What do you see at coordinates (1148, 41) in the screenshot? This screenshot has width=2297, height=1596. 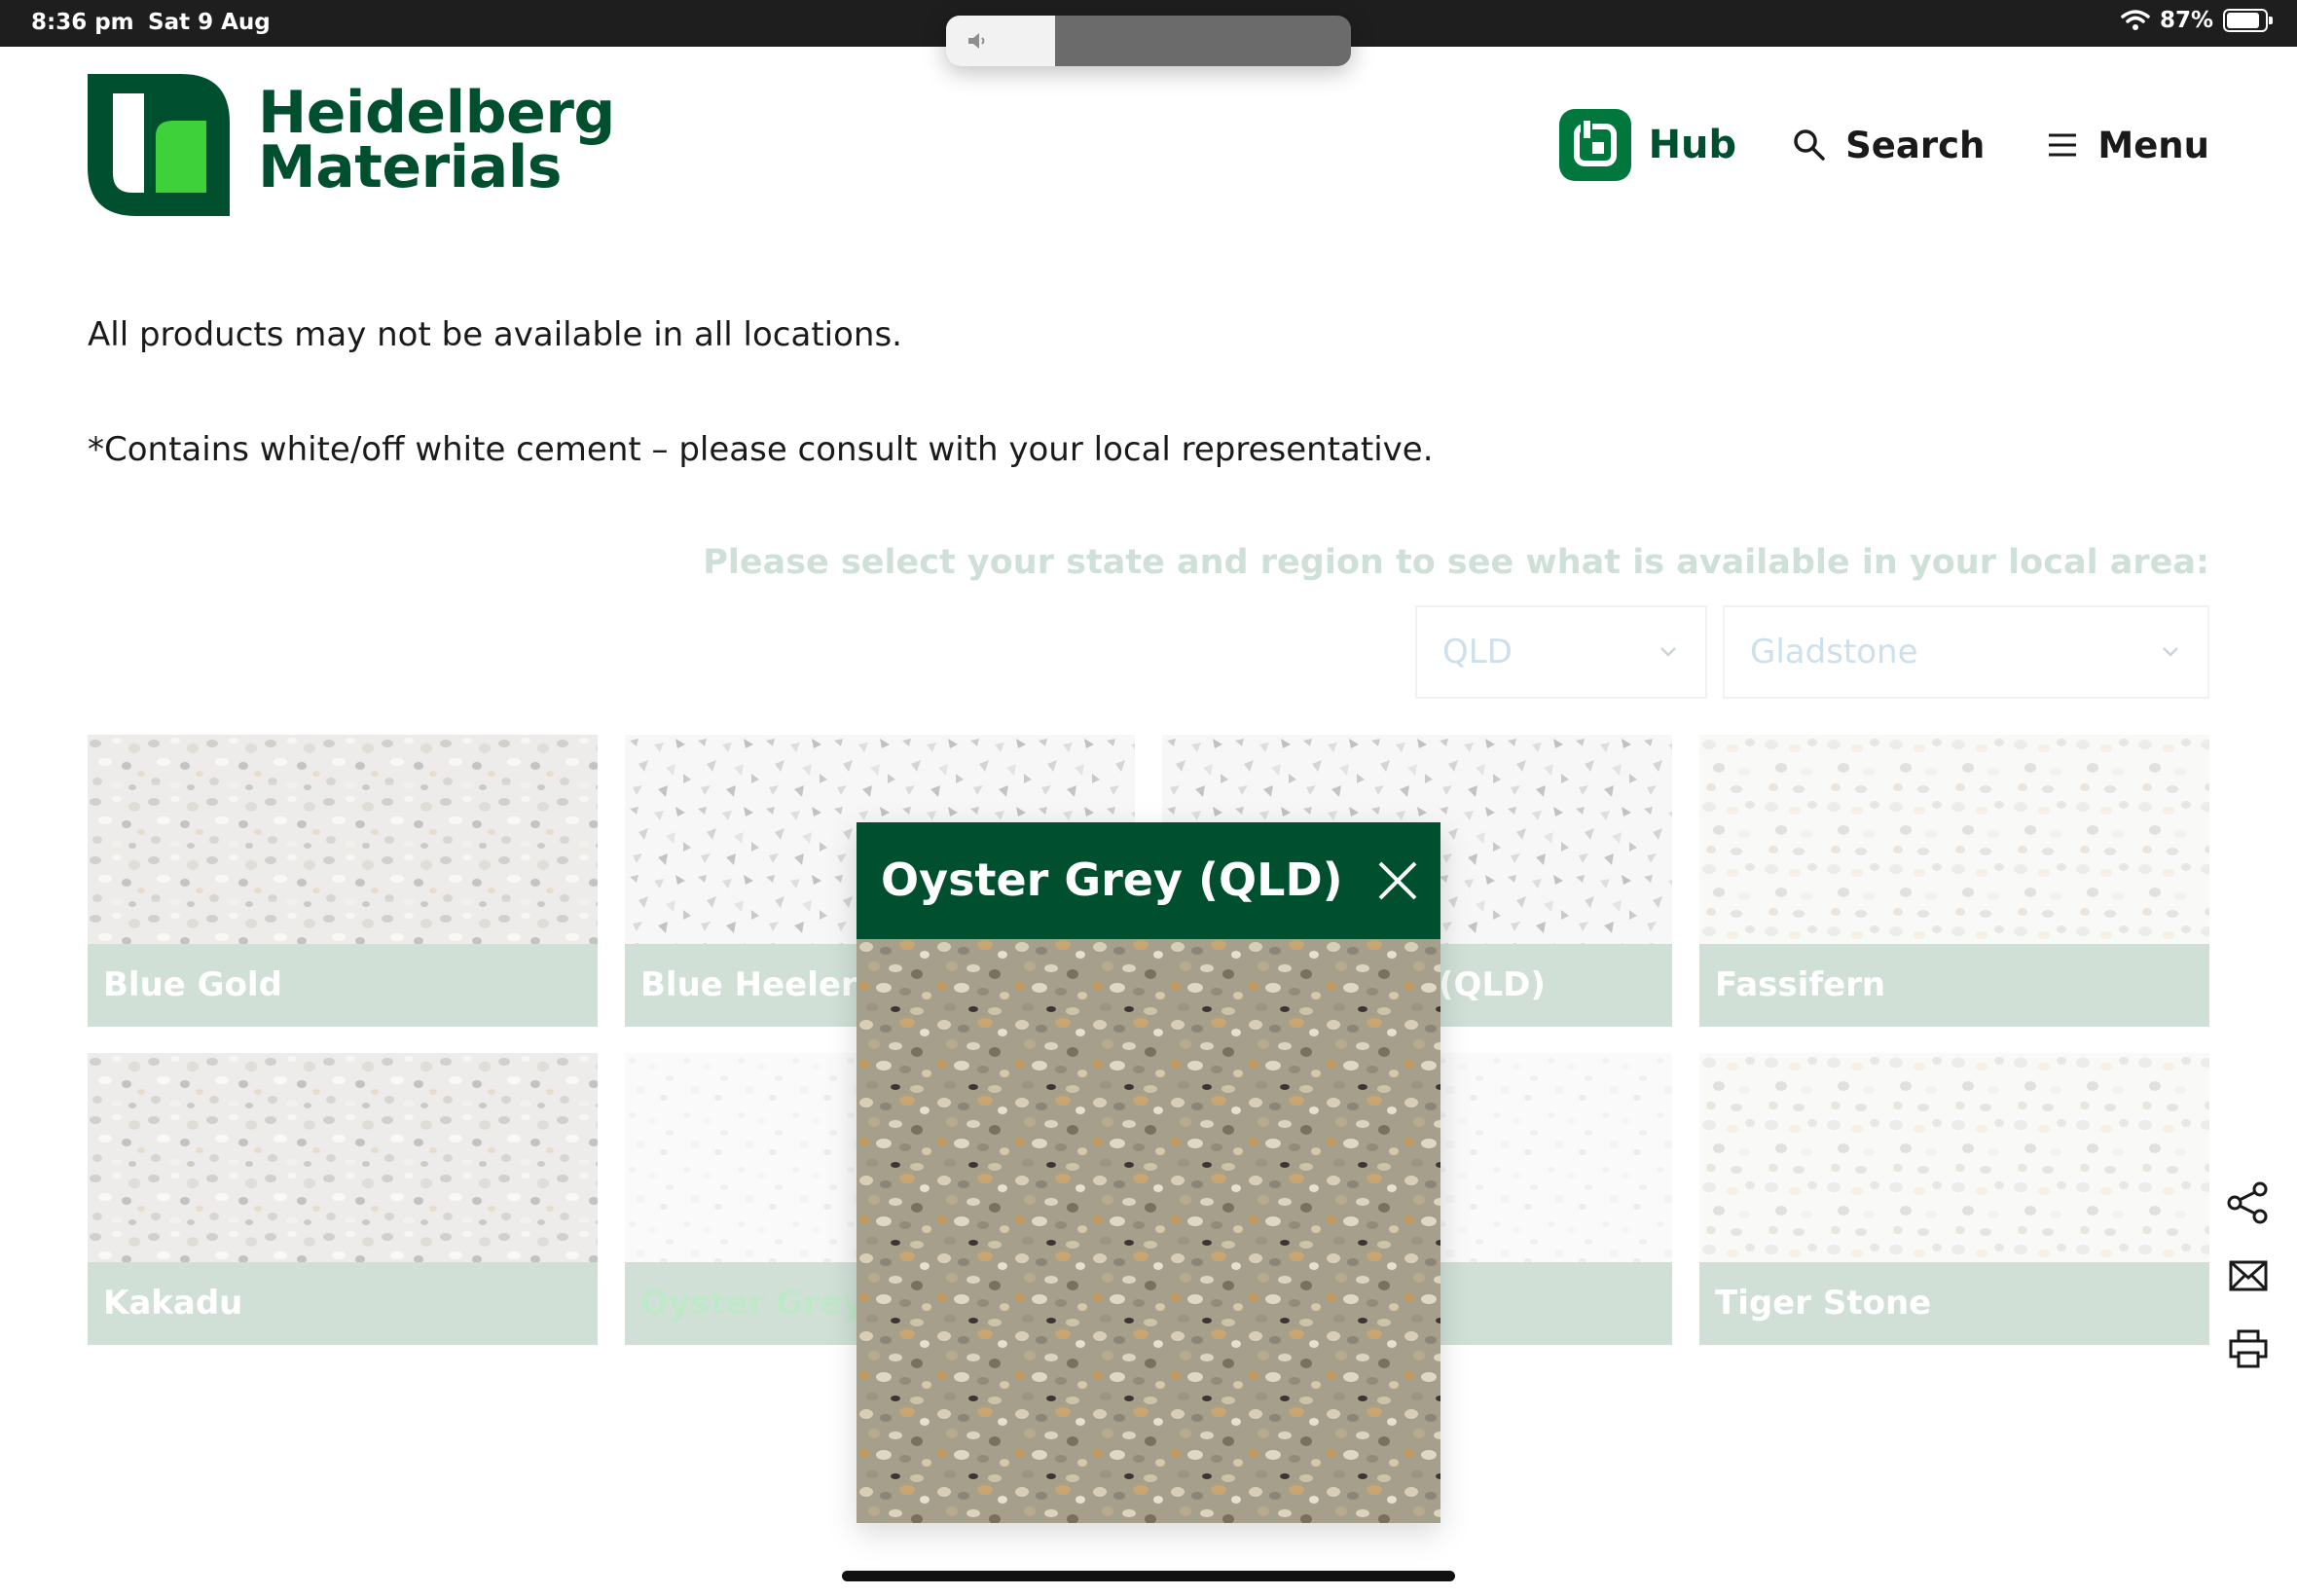 I see `volume-indicator` at bounding box center [1148, 41].